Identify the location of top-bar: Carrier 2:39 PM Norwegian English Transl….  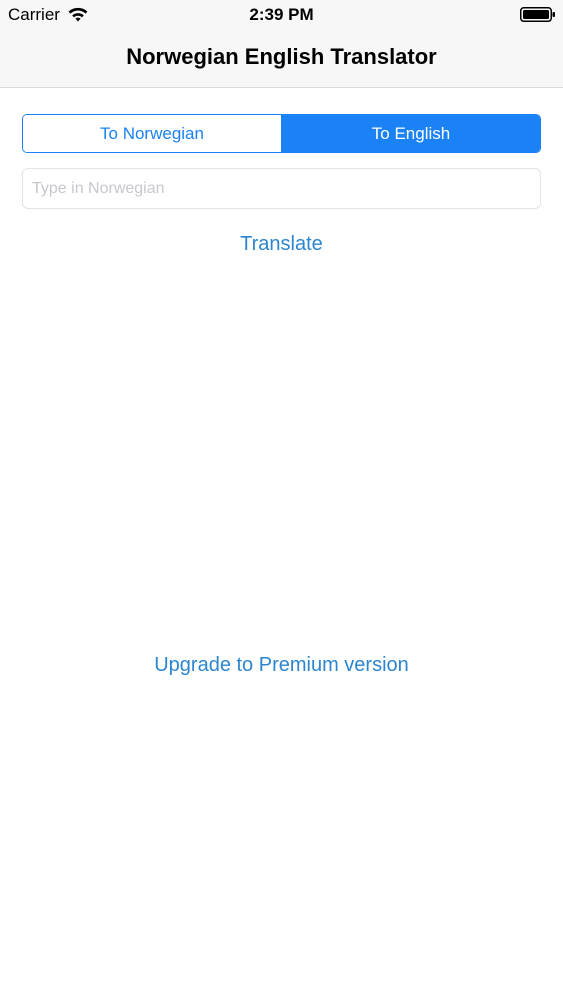
(281, 44).